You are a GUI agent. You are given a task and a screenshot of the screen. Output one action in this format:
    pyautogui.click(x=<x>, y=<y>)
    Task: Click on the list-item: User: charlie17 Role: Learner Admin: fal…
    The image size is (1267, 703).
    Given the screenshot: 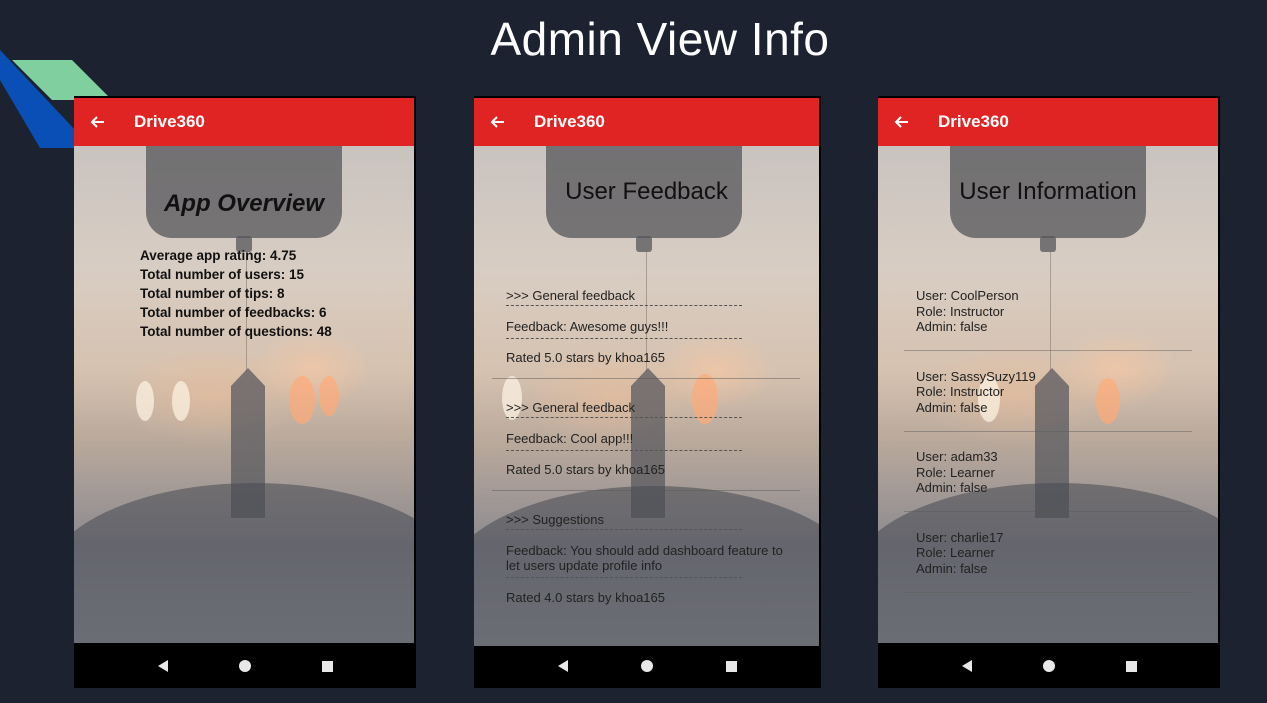 What is the action you would take?
    pyautogui.click(x=1050, y=570)
    